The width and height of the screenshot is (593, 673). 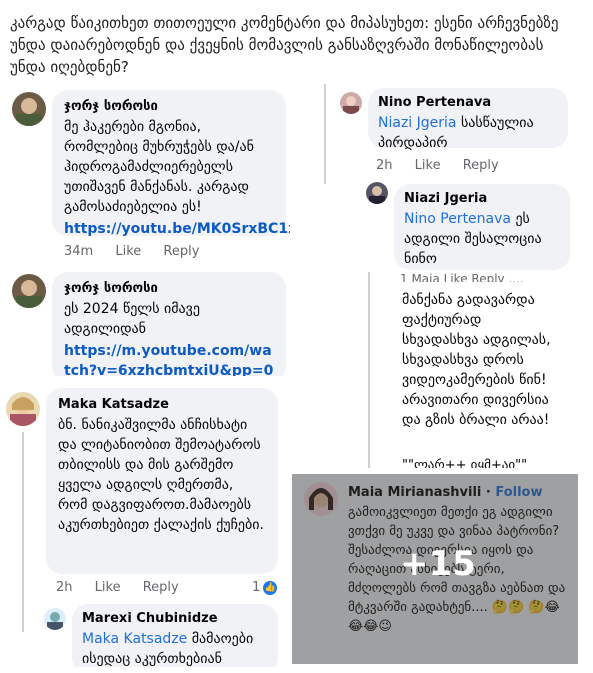 I want to click on comment-author: Nino Pertenava, so click(x=468, y=102).